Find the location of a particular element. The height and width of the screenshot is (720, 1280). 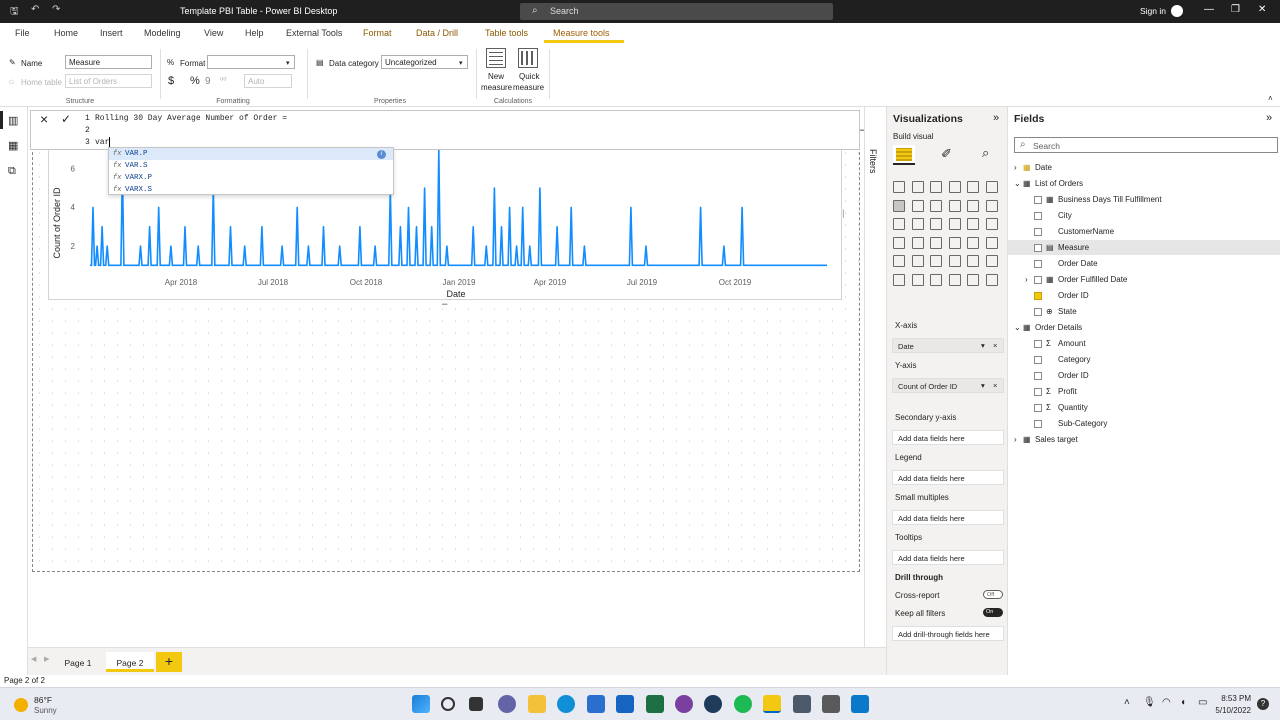

field-name: Order Date is located at coordinates (1078, 263).